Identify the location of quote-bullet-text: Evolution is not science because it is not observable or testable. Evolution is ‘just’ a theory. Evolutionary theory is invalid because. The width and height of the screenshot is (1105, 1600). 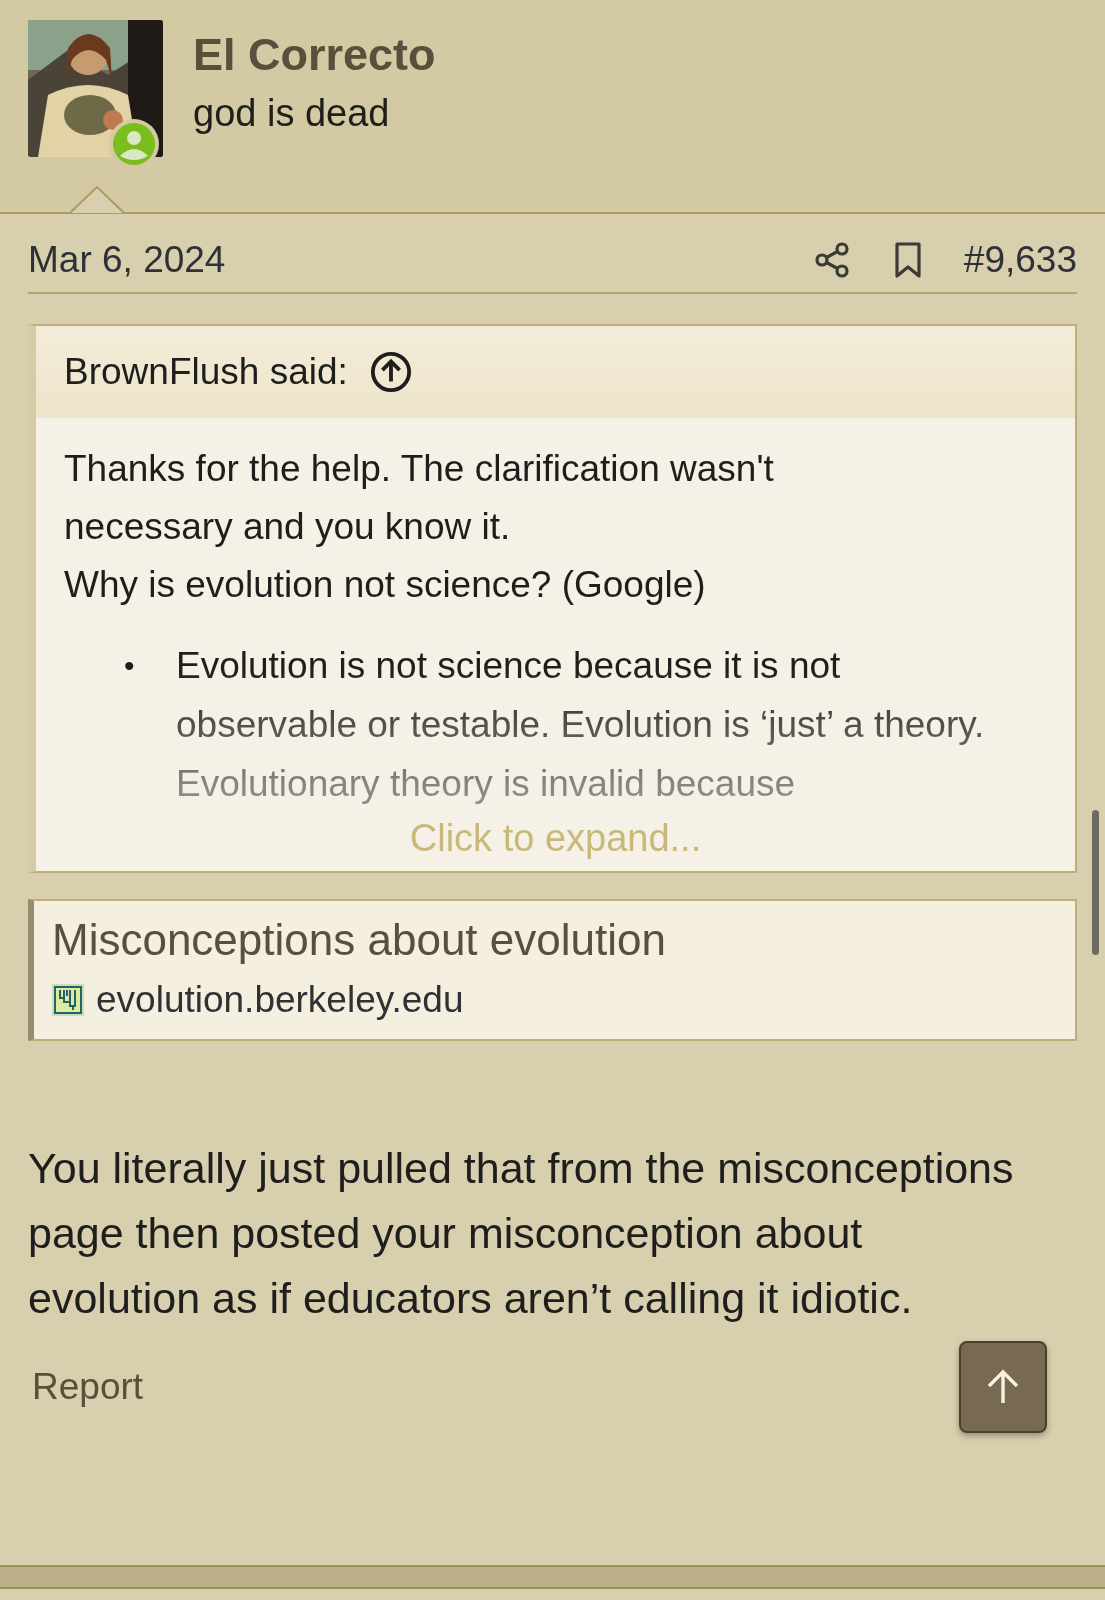
(581, 725).